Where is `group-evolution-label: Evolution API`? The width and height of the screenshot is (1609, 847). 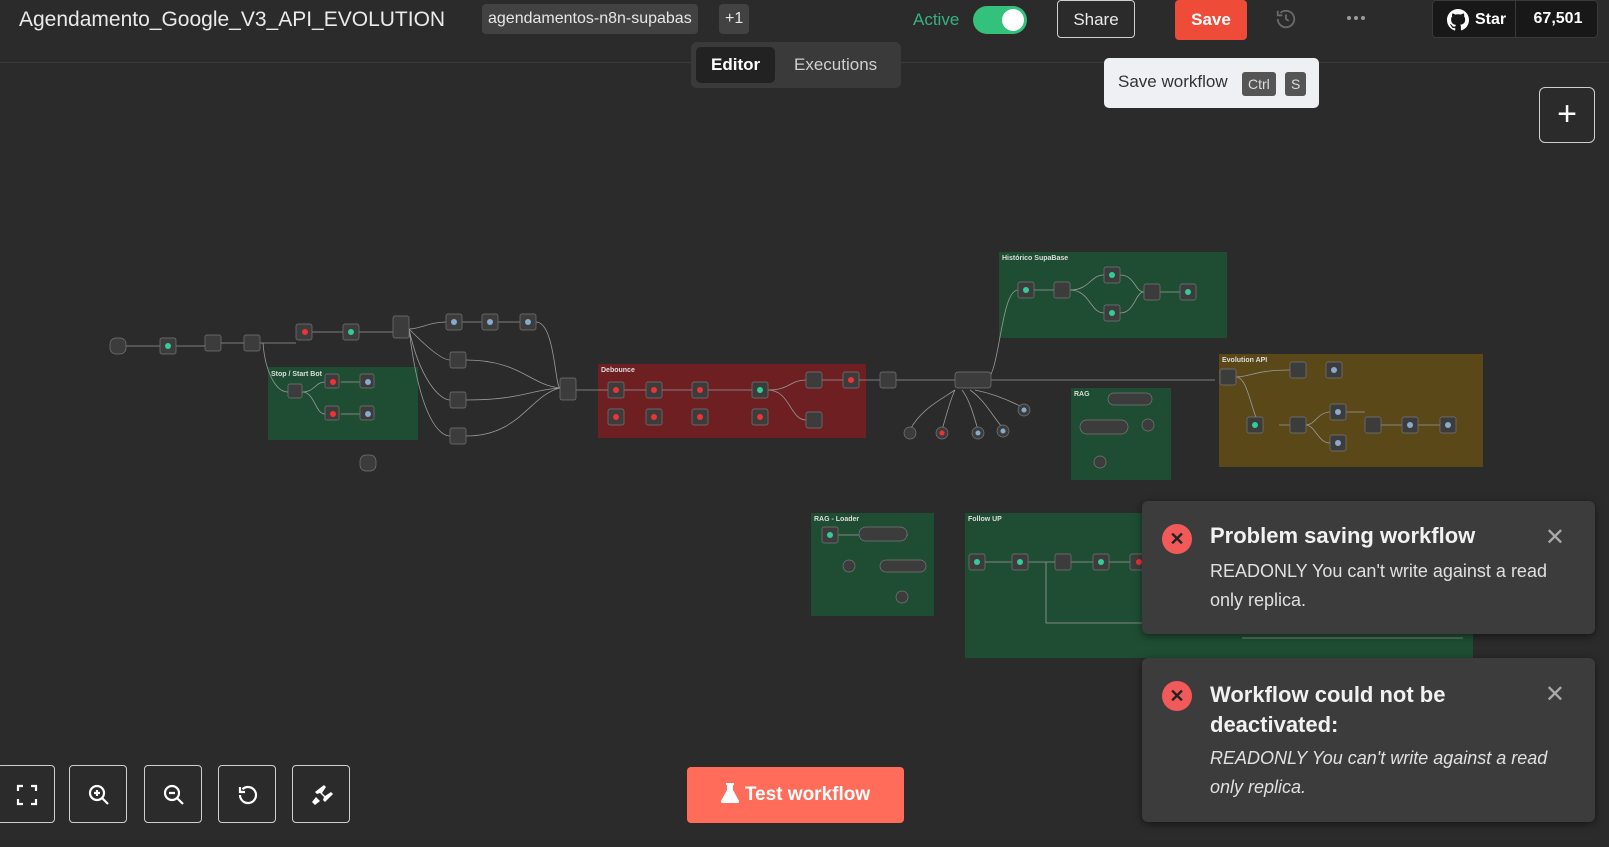 group-evolution-label: Evolution API is located at coordinates (1244, 360).